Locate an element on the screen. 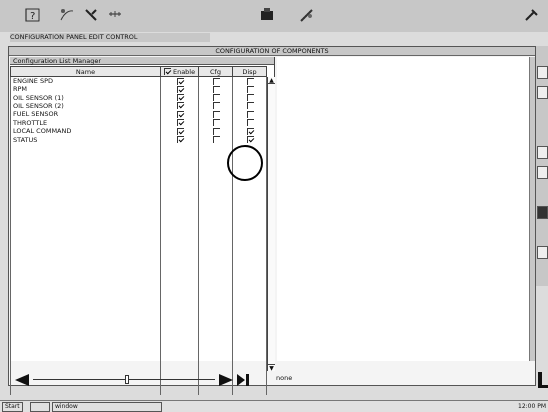 Image resolution: width=548 pixels, height=412 pixels. table-row: LOCAL COMMAND is located at coordinates (138, 131).